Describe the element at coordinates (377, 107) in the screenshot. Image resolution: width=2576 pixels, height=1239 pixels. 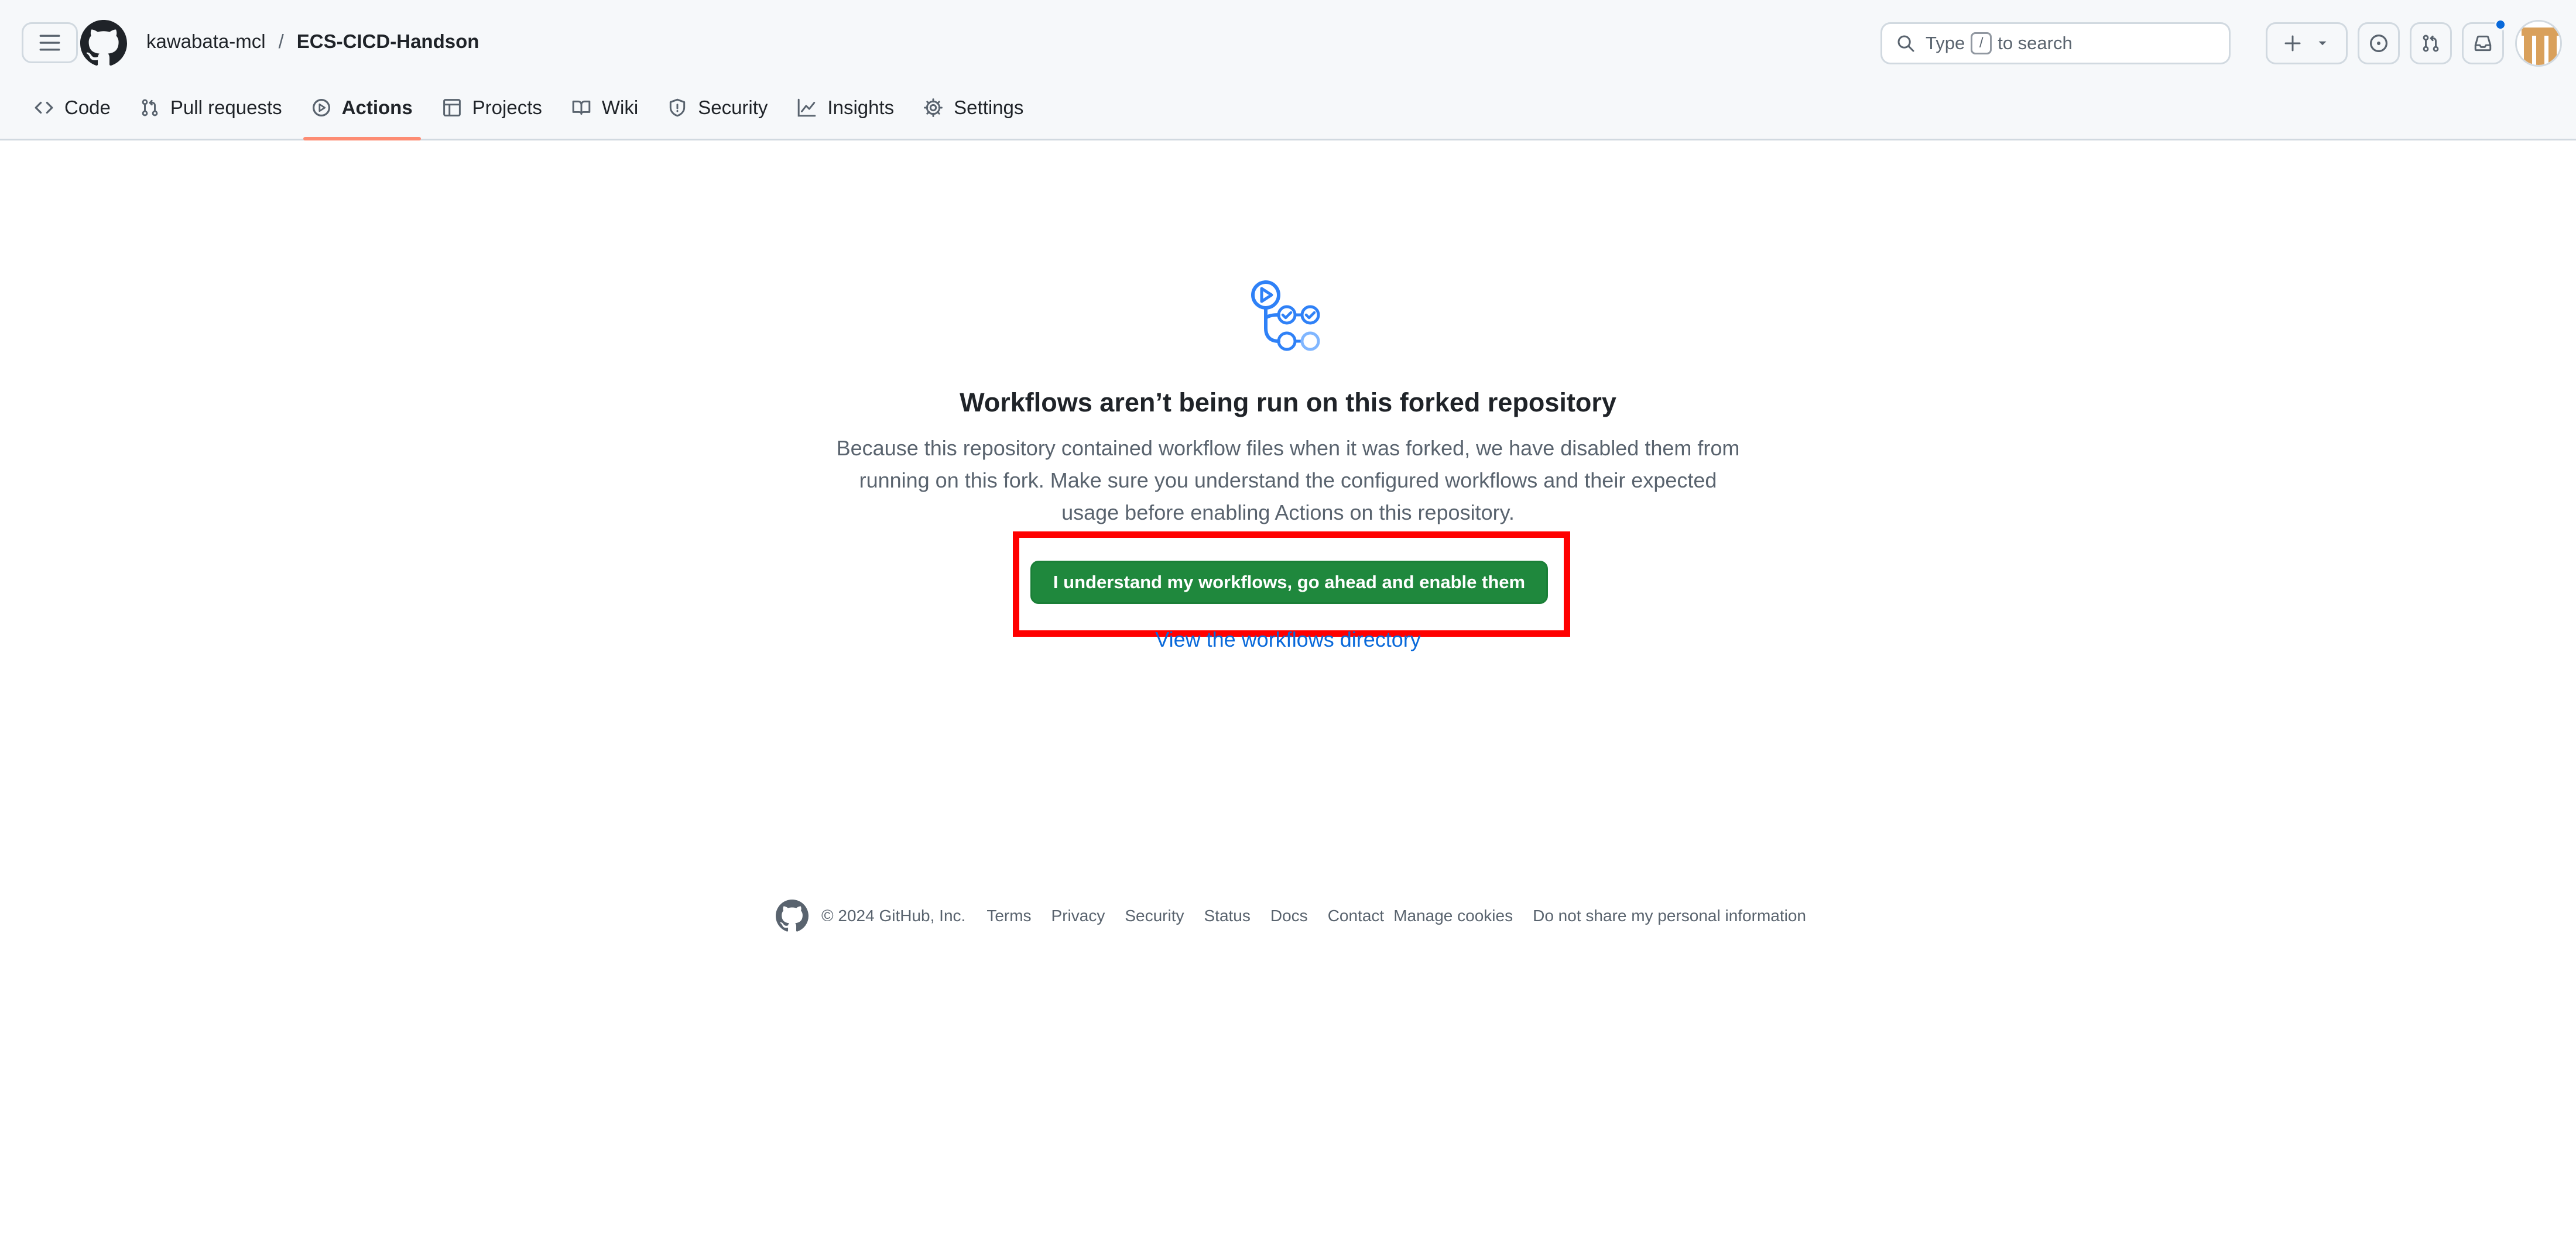
I see `tab-actions-label: Actions` at that location.